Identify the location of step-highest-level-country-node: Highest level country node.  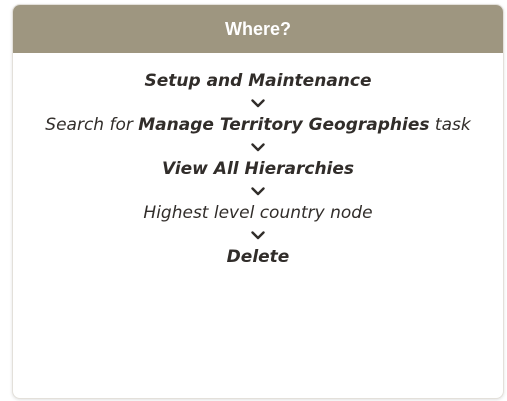
(257, 213).